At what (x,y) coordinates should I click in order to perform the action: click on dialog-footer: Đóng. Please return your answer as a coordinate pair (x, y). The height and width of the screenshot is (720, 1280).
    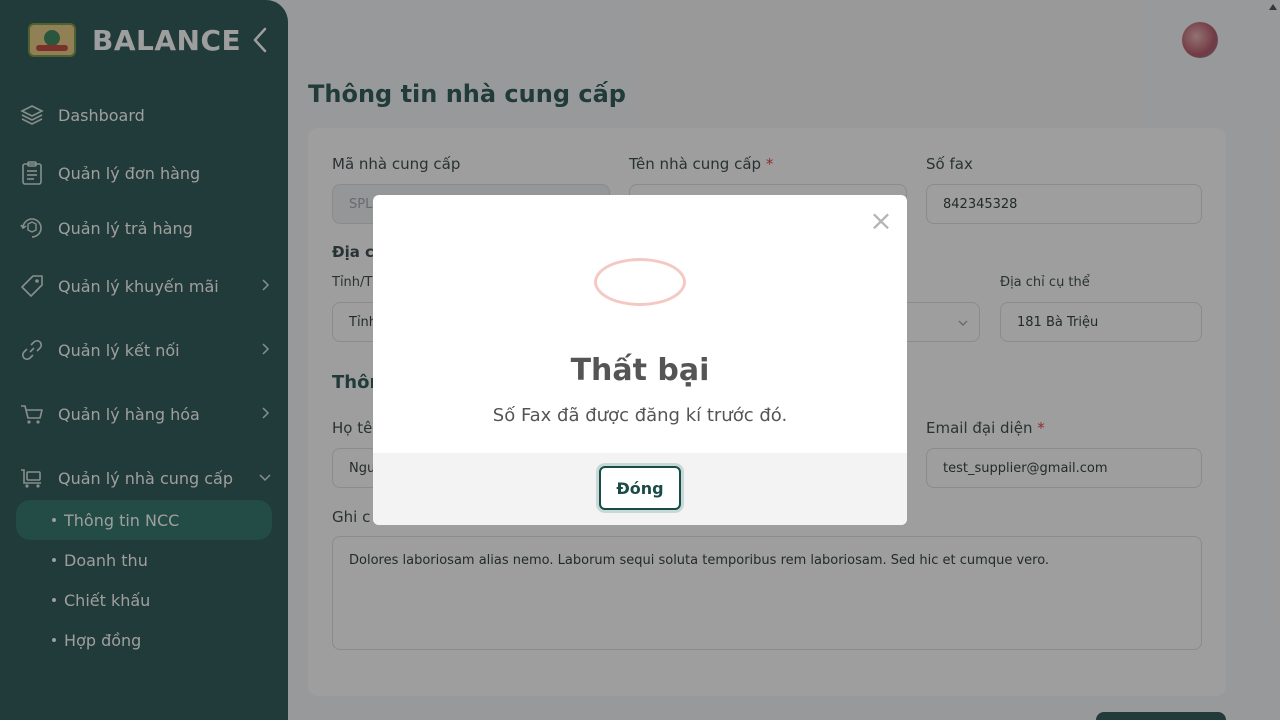
    Looking at the image, I should click on (640, 489).